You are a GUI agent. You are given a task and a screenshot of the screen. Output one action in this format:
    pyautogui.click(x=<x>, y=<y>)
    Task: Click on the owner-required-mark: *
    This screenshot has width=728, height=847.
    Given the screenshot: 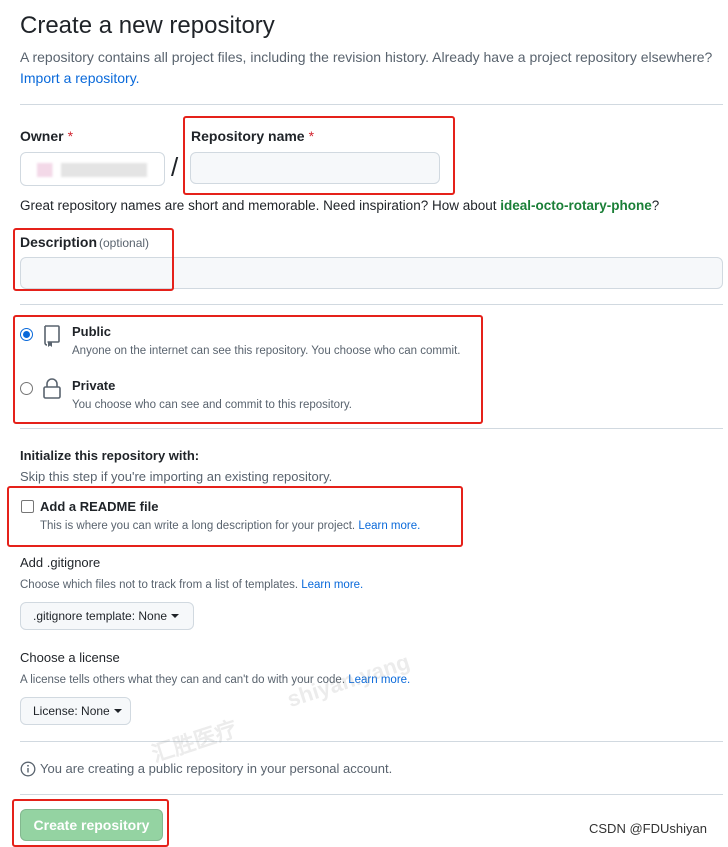 What is the action you would take?
    pyautogui.click(x=70, y=136)
    